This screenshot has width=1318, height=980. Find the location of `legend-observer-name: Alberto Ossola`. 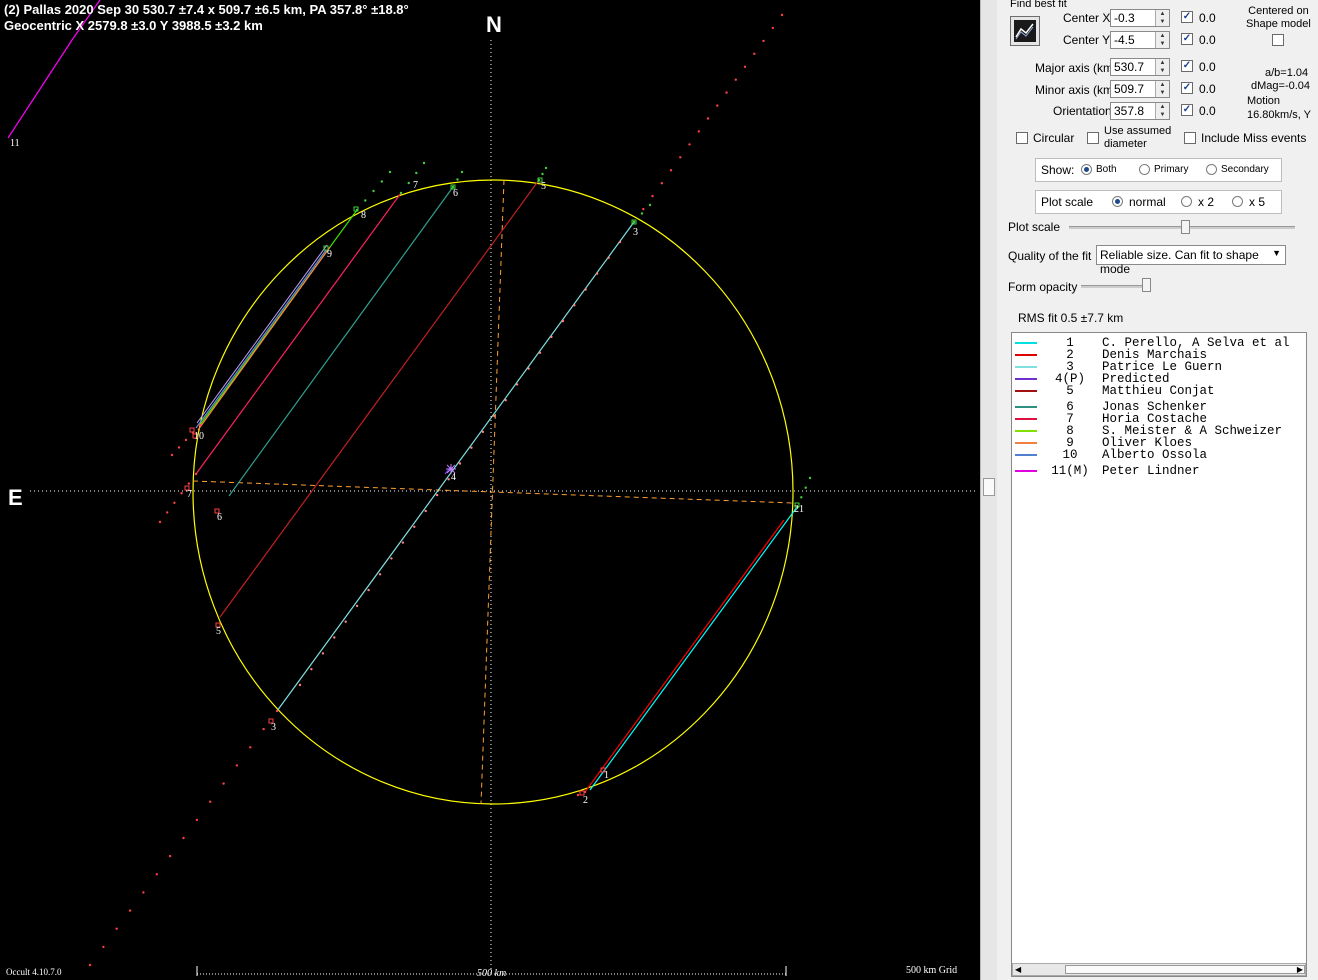

legend-observer-name: Alberto Ossola is located at coordinates (1155, 455).